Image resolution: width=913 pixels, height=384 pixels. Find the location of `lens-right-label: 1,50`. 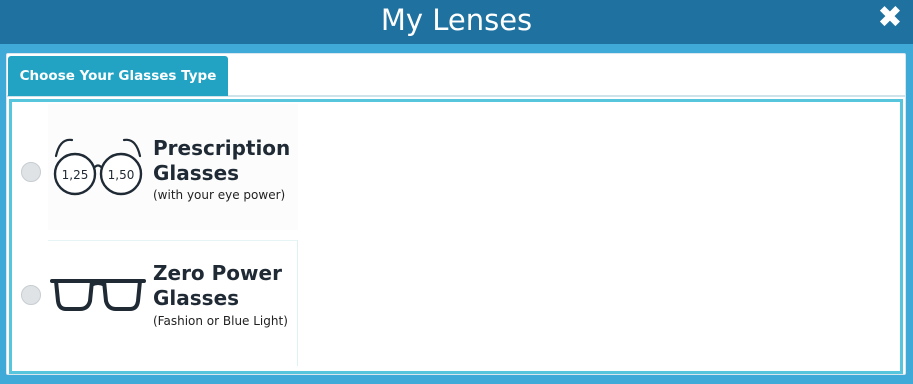

lens-right-label: 1,50 is located at coordinates (121, 175).